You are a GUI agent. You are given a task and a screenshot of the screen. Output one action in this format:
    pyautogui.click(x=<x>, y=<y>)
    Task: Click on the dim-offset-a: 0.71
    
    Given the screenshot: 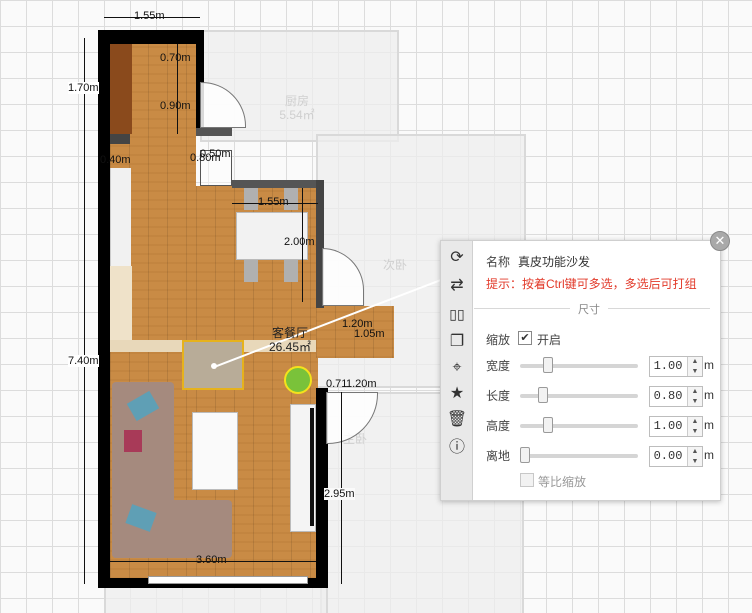 What is the action you would take?
    pyautogui.click(x=337, y=384)
    